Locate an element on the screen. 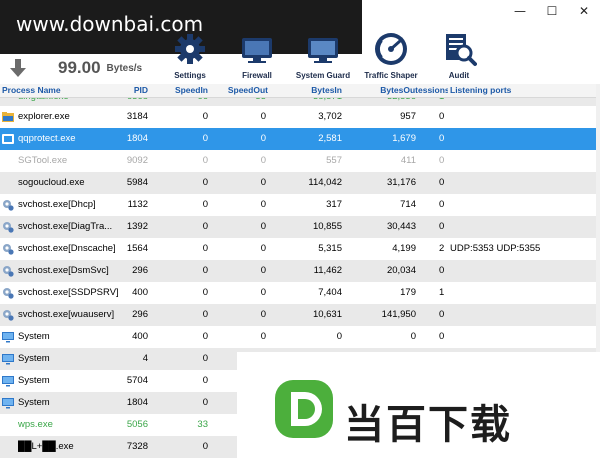 The width and height of the screenshot is (600, 468). audit-document-icon is located at coordinates (459, 49).